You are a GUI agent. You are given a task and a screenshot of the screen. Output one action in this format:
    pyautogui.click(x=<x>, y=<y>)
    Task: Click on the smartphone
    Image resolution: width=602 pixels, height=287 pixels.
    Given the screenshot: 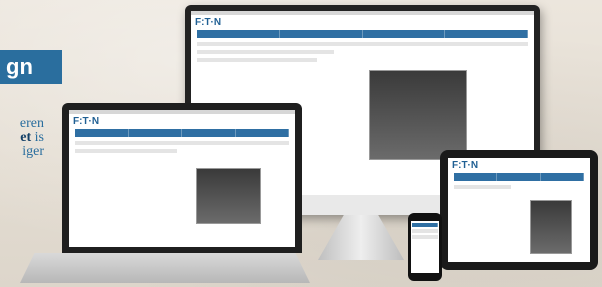 What is the action you would take?
    pyautogui.click(x=425, y=247)
    